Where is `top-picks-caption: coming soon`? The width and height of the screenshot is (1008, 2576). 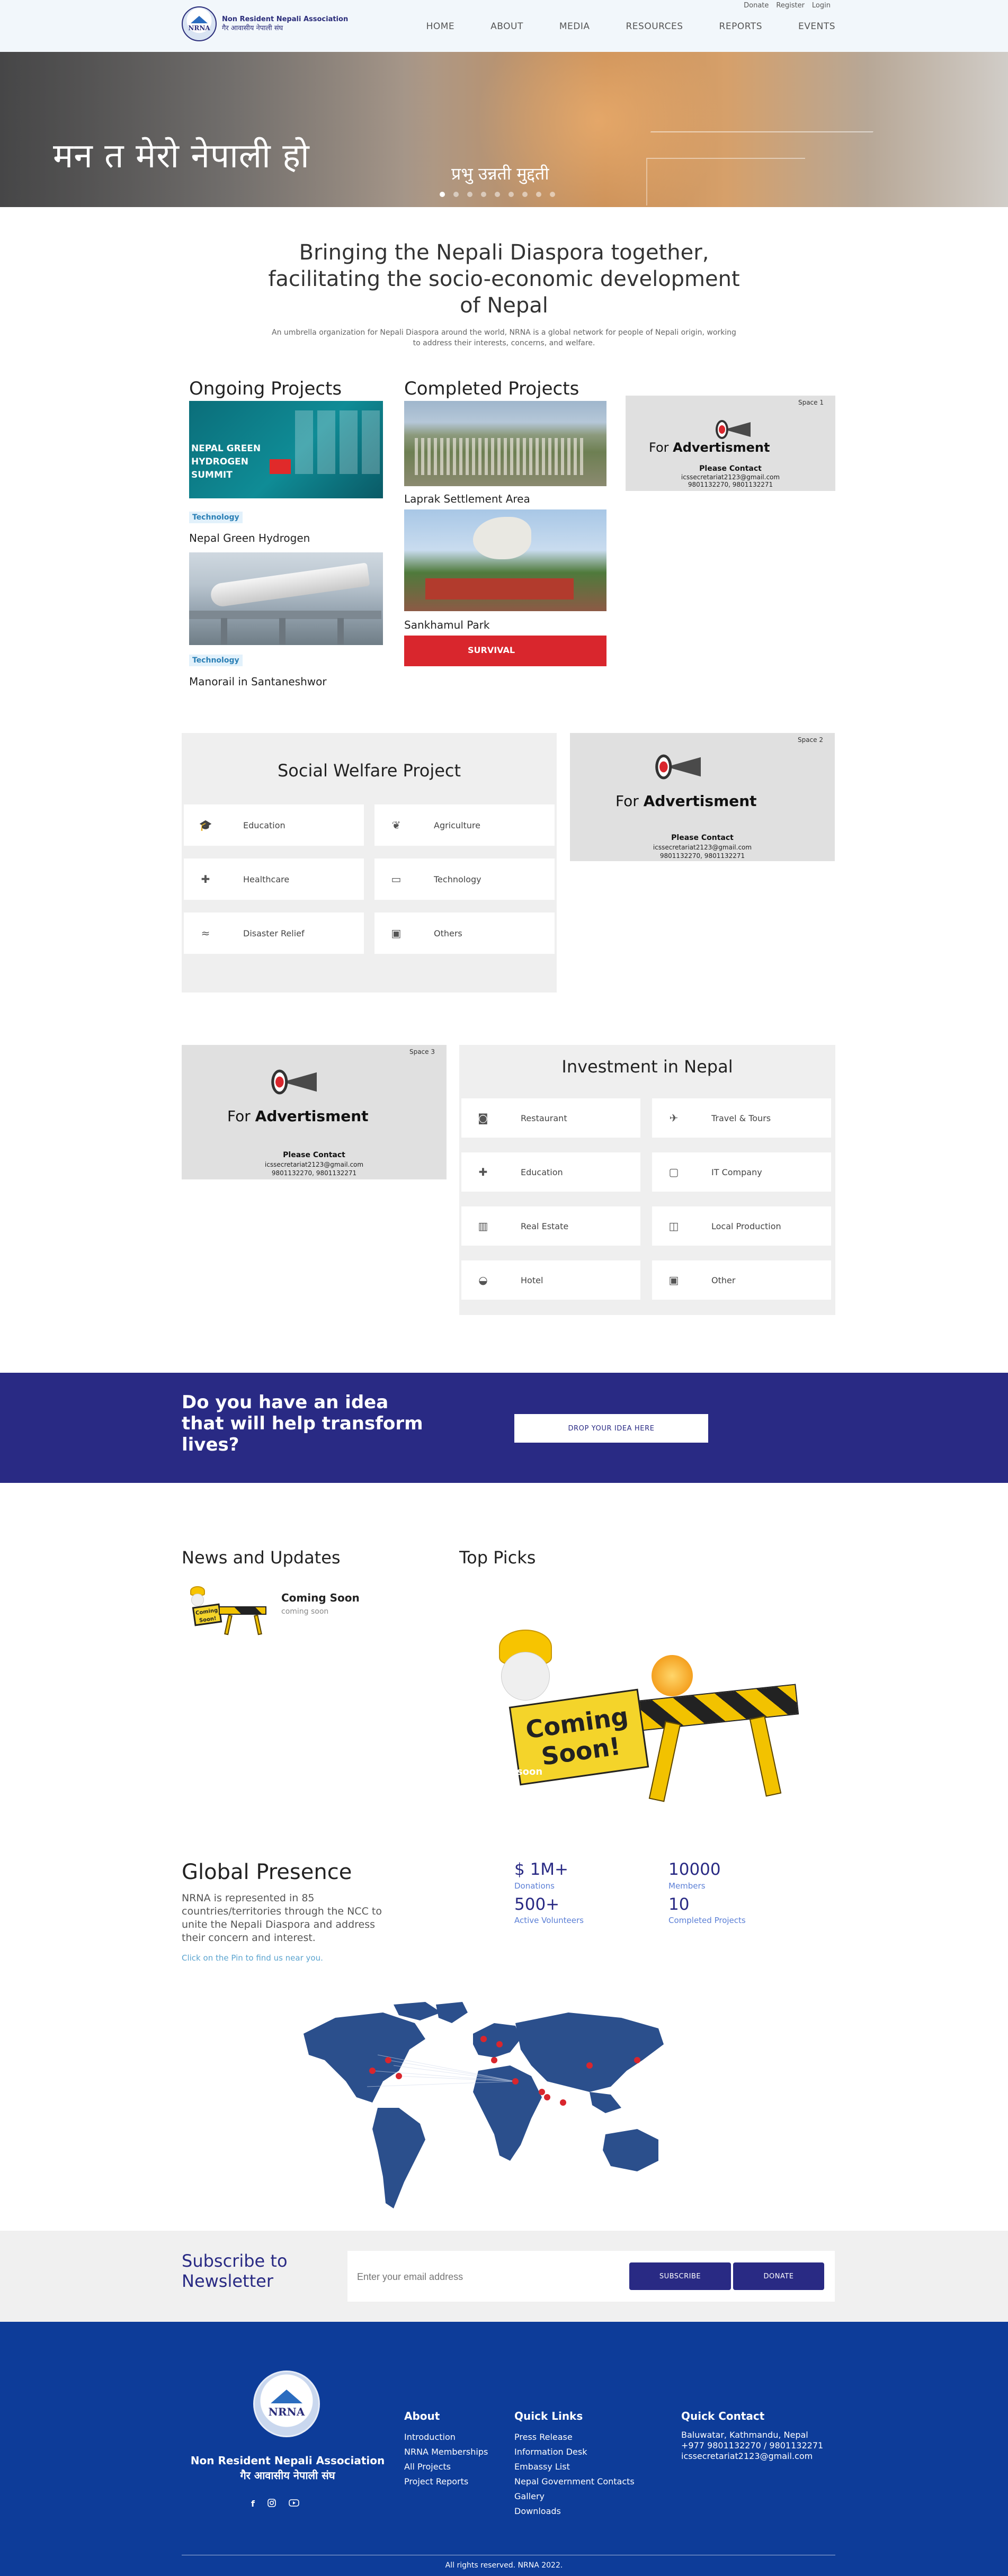 top-picks-caption: coming soon is located at coordinates (509, 1771).